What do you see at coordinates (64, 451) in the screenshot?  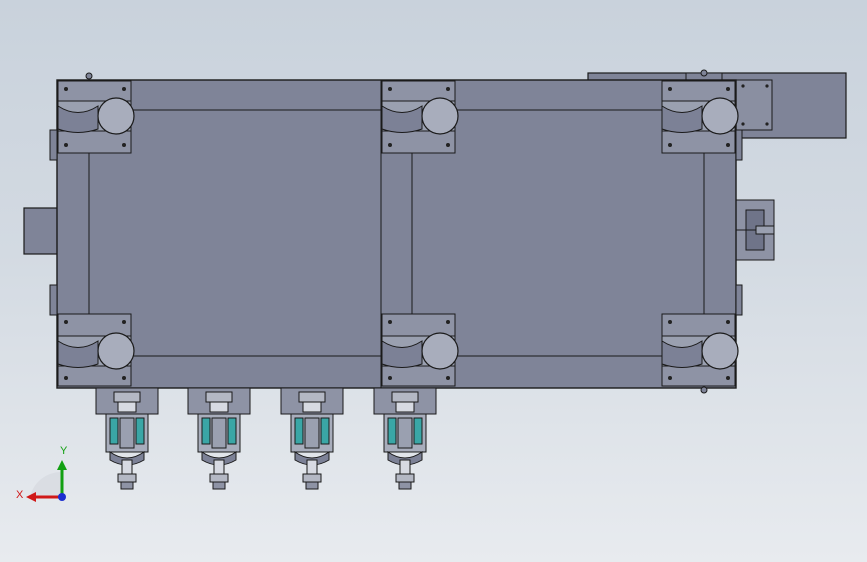 I see `y-axis-label: Y` at bounding box center [64, 451].